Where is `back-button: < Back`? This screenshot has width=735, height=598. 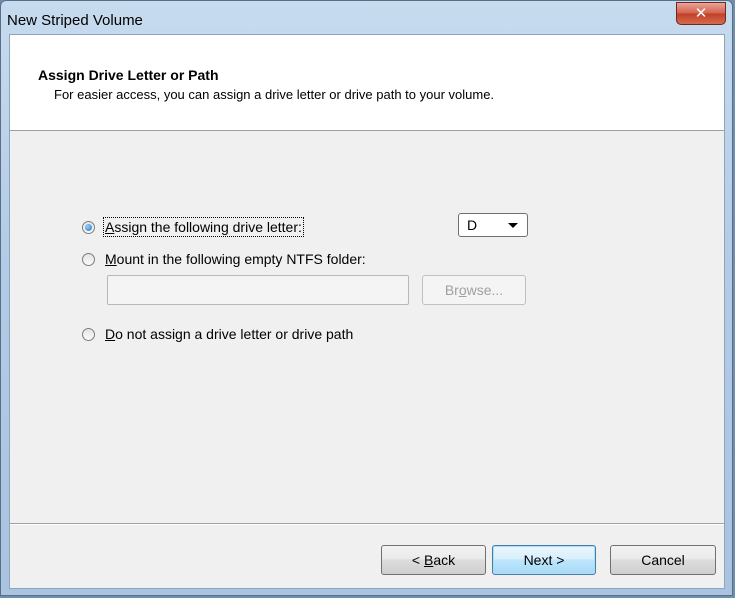
back-button: < Back is located at coordinates (433, 560).